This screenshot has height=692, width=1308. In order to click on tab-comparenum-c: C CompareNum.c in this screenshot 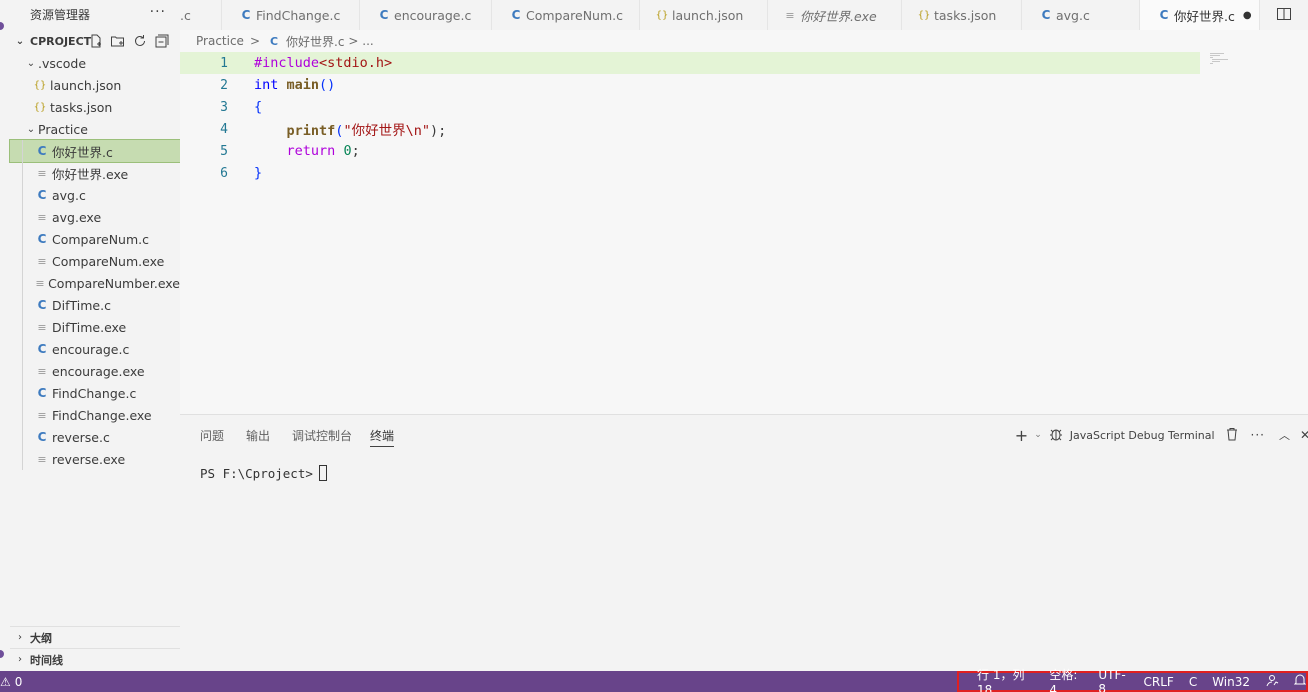, I will do `click(566, 15)`.